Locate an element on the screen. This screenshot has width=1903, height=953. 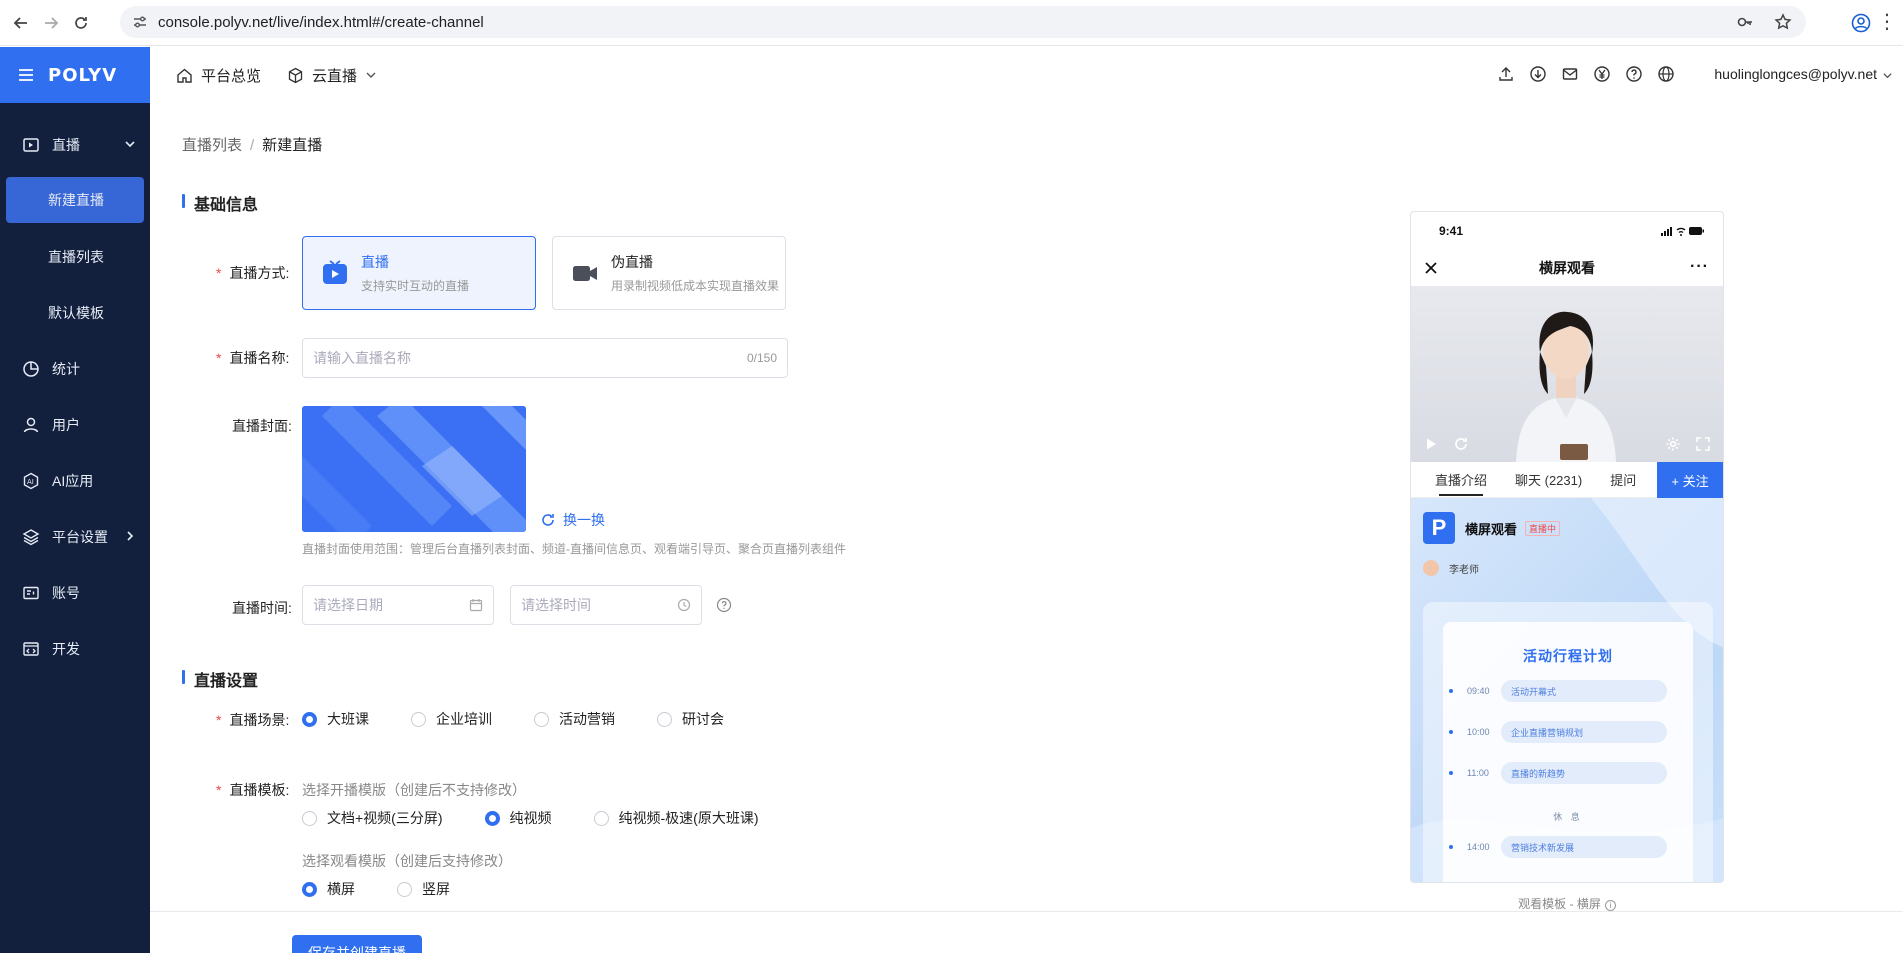
sidebar-item-default-template: 默认模板 is located at coordinates (75, 313).